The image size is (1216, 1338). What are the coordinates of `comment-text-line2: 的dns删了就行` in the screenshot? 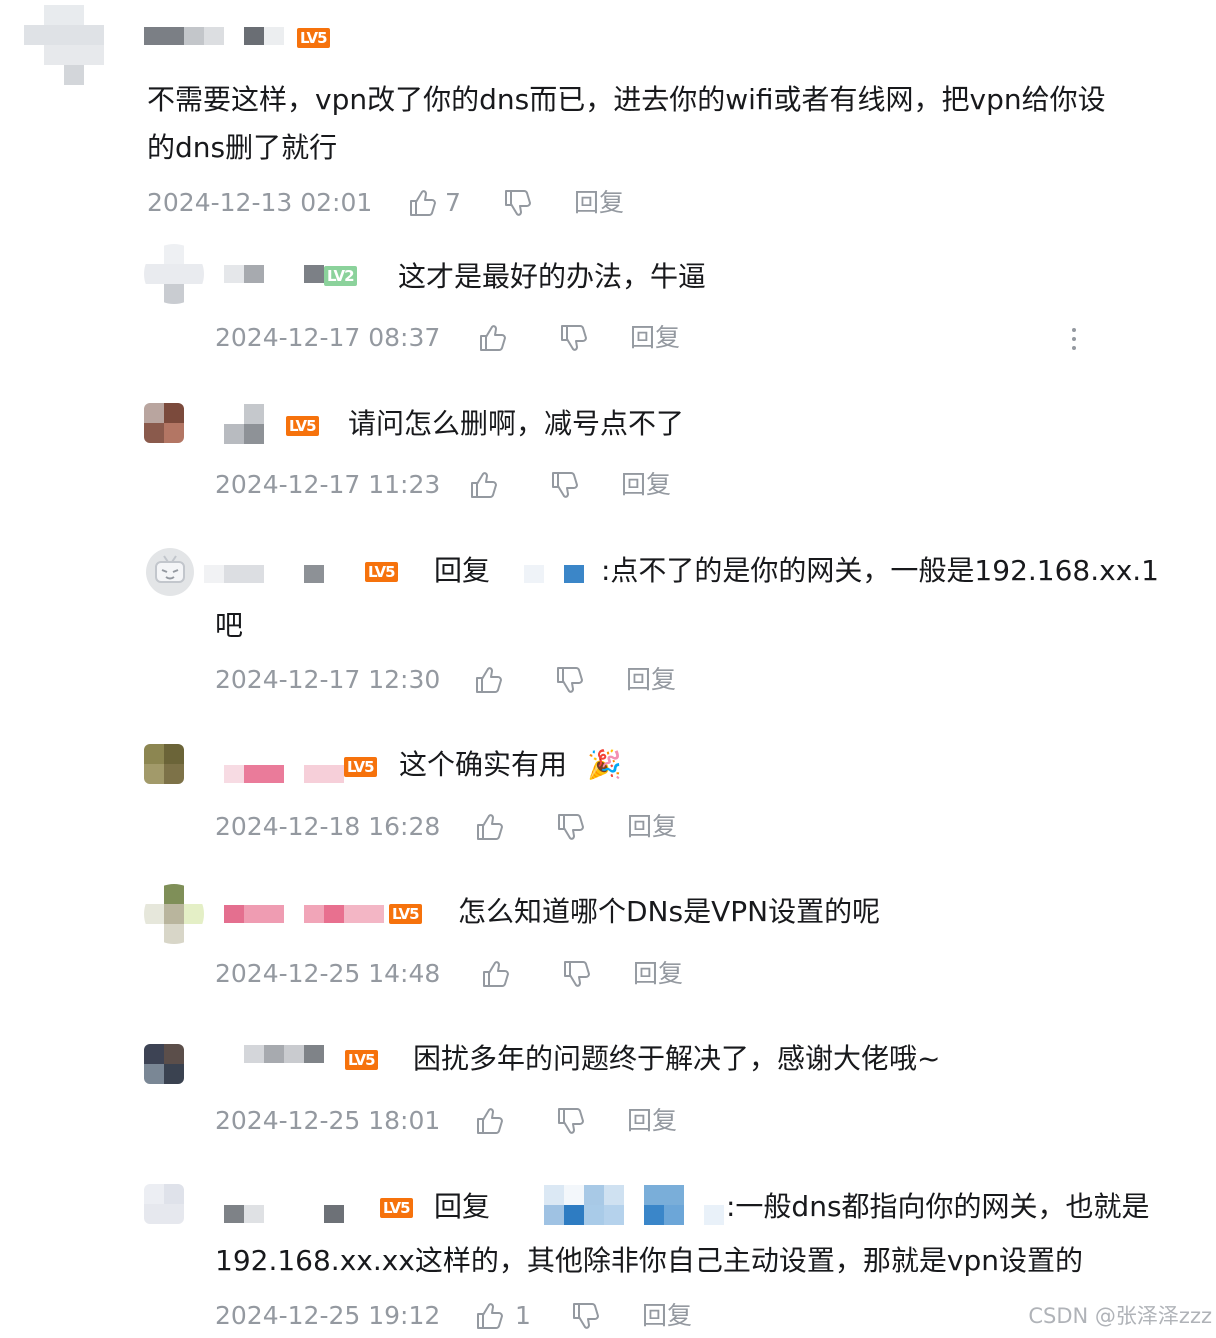 It's located at (242, 147).